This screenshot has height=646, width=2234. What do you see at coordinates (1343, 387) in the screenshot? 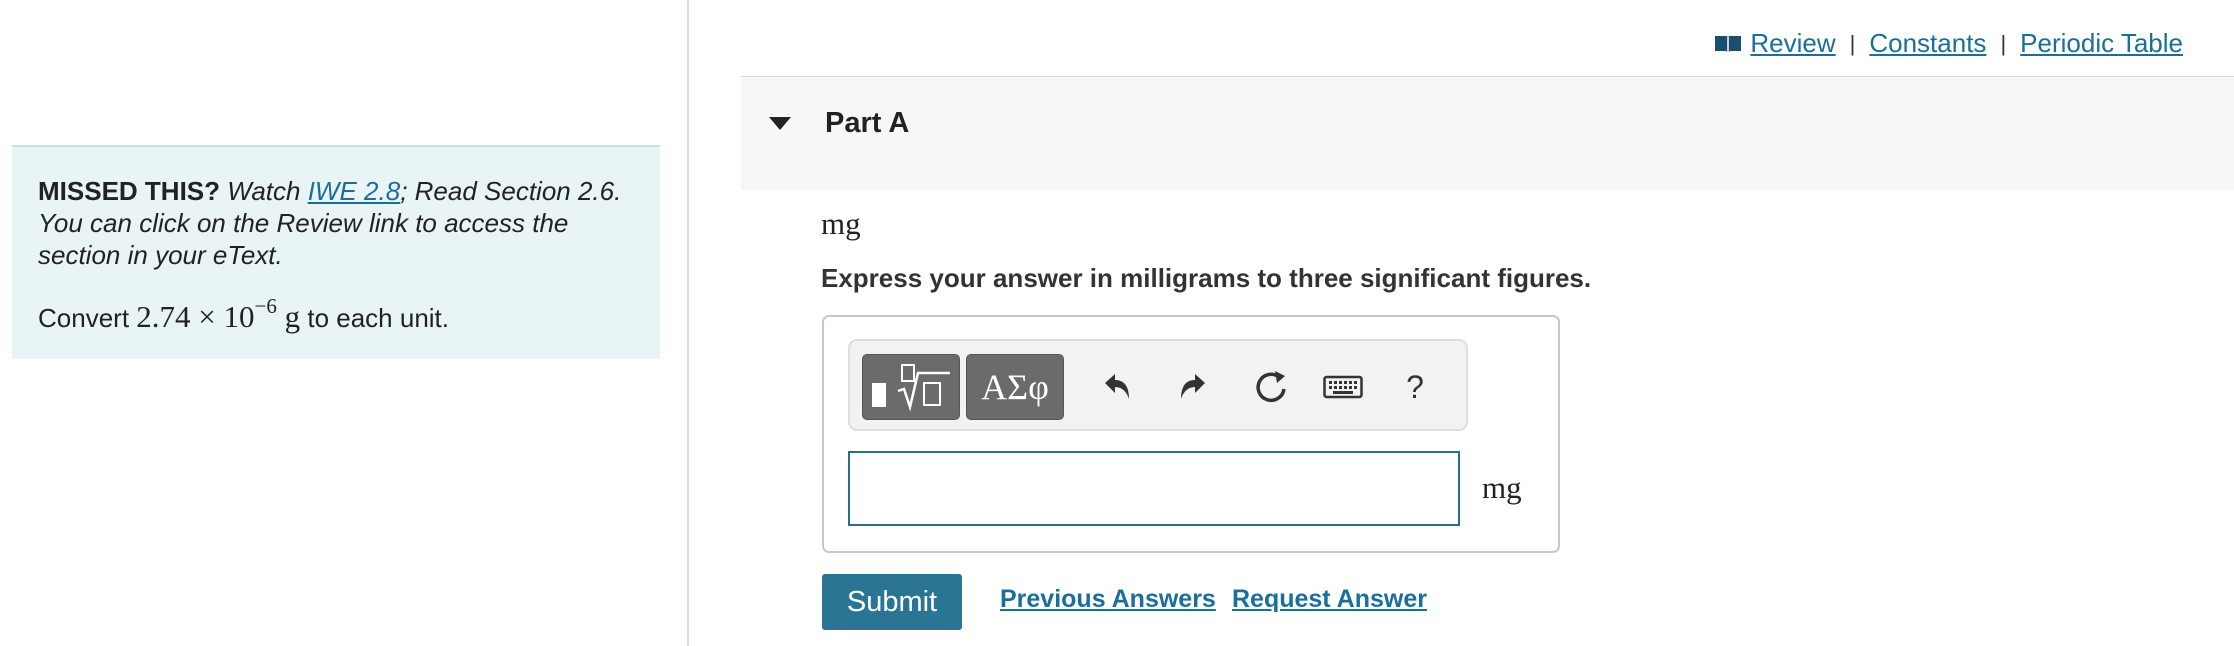
I see `keyboard-icon` at bounding box center [1343, 387].